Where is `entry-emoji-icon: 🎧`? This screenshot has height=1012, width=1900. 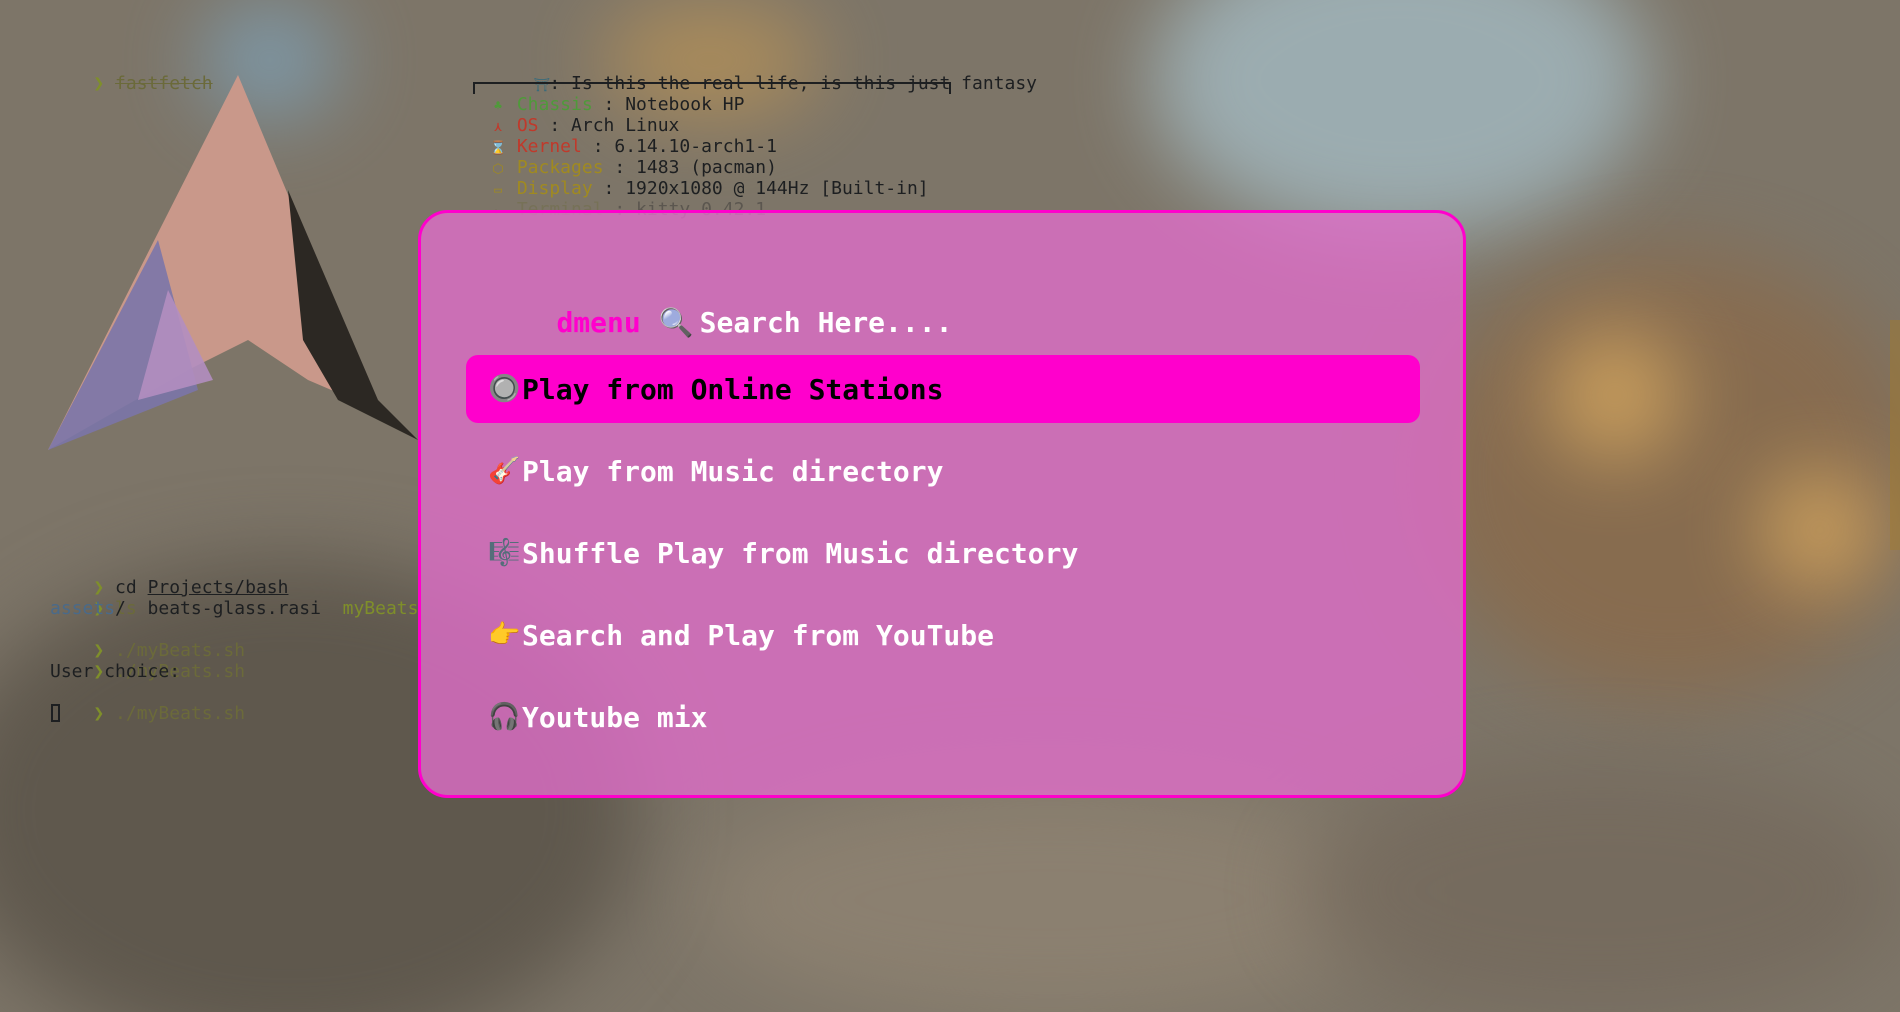 entry-emoji-icon: 🎧 is located at coordinates (504, 717).